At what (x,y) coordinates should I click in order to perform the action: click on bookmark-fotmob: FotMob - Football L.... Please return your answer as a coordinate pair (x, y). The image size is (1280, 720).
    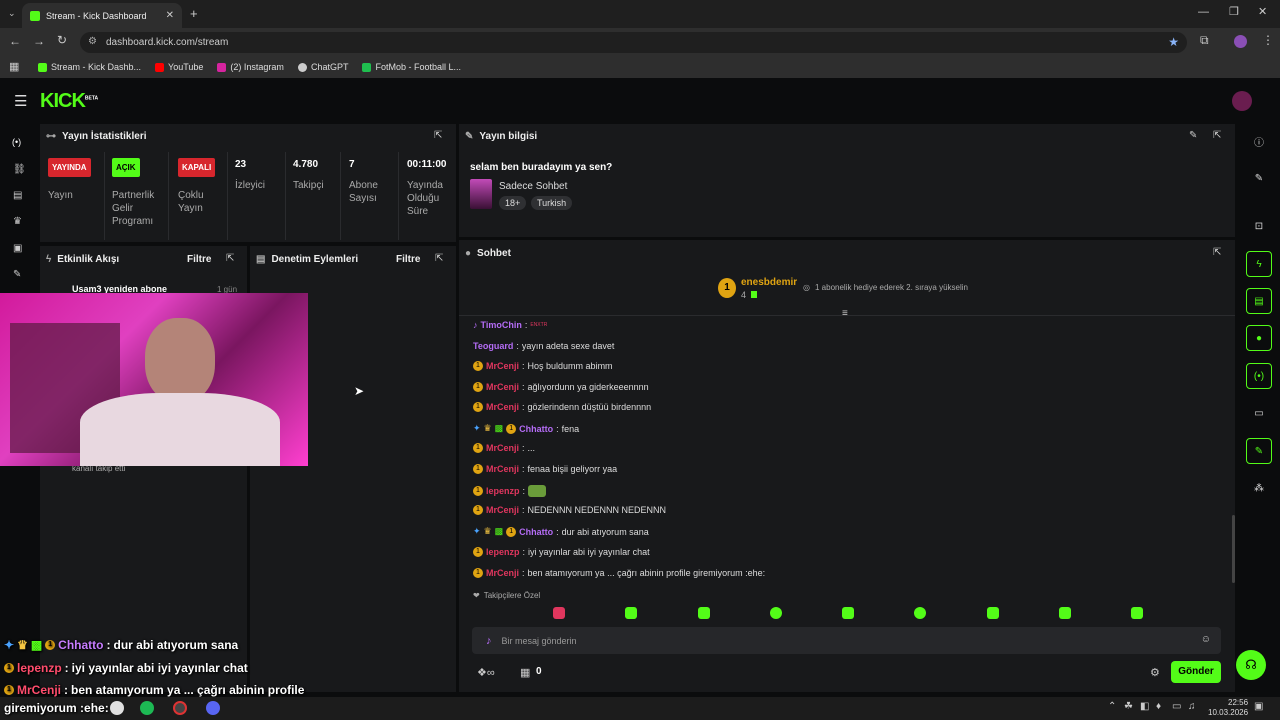
    Looking at the image, I should click on (411, 67).